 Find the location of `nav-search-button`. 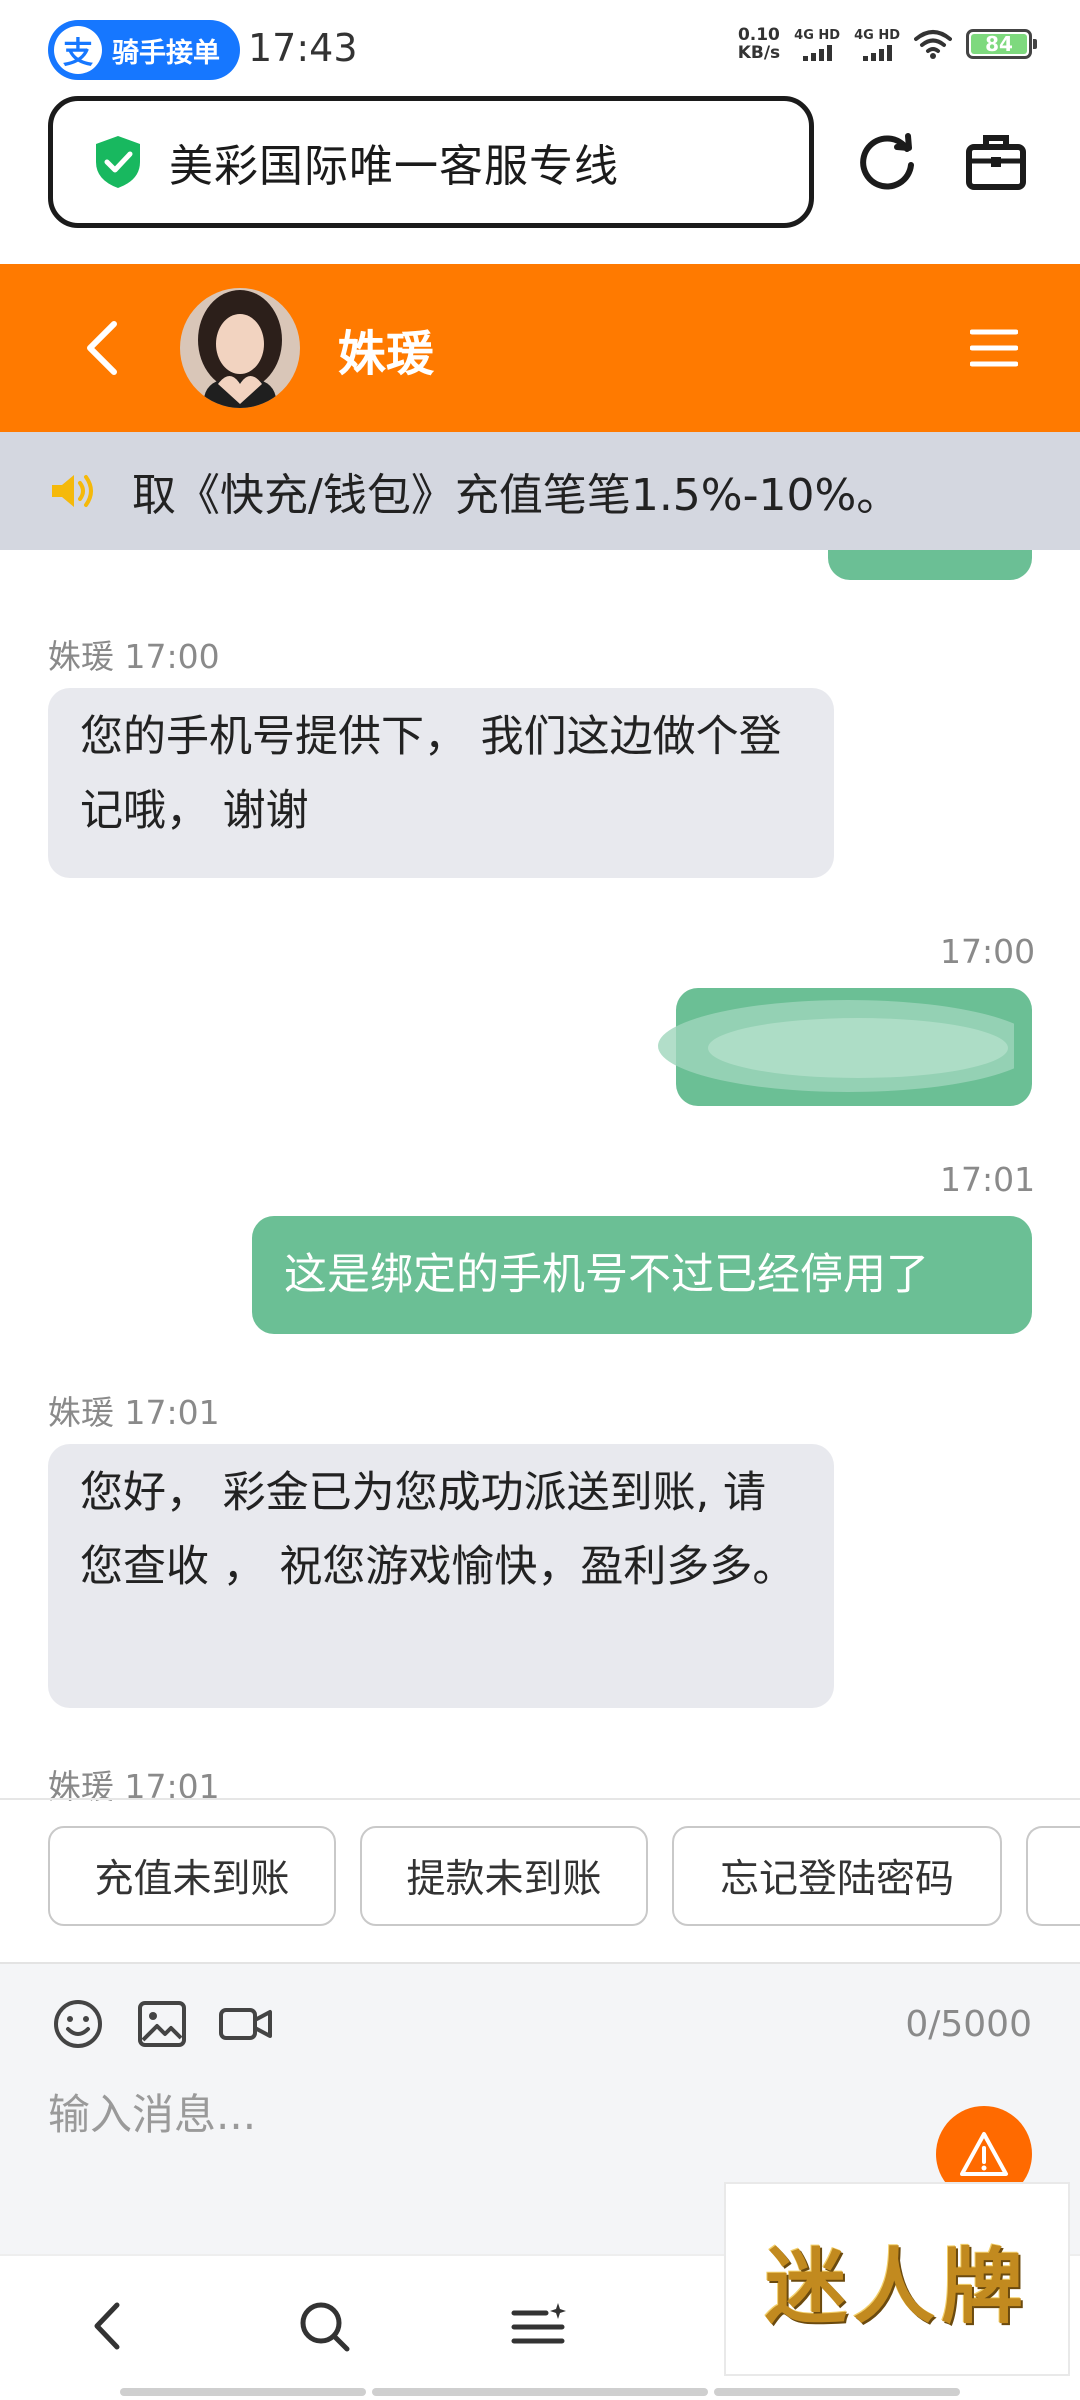

nav-search-button is located at coordinates (324, 2326).